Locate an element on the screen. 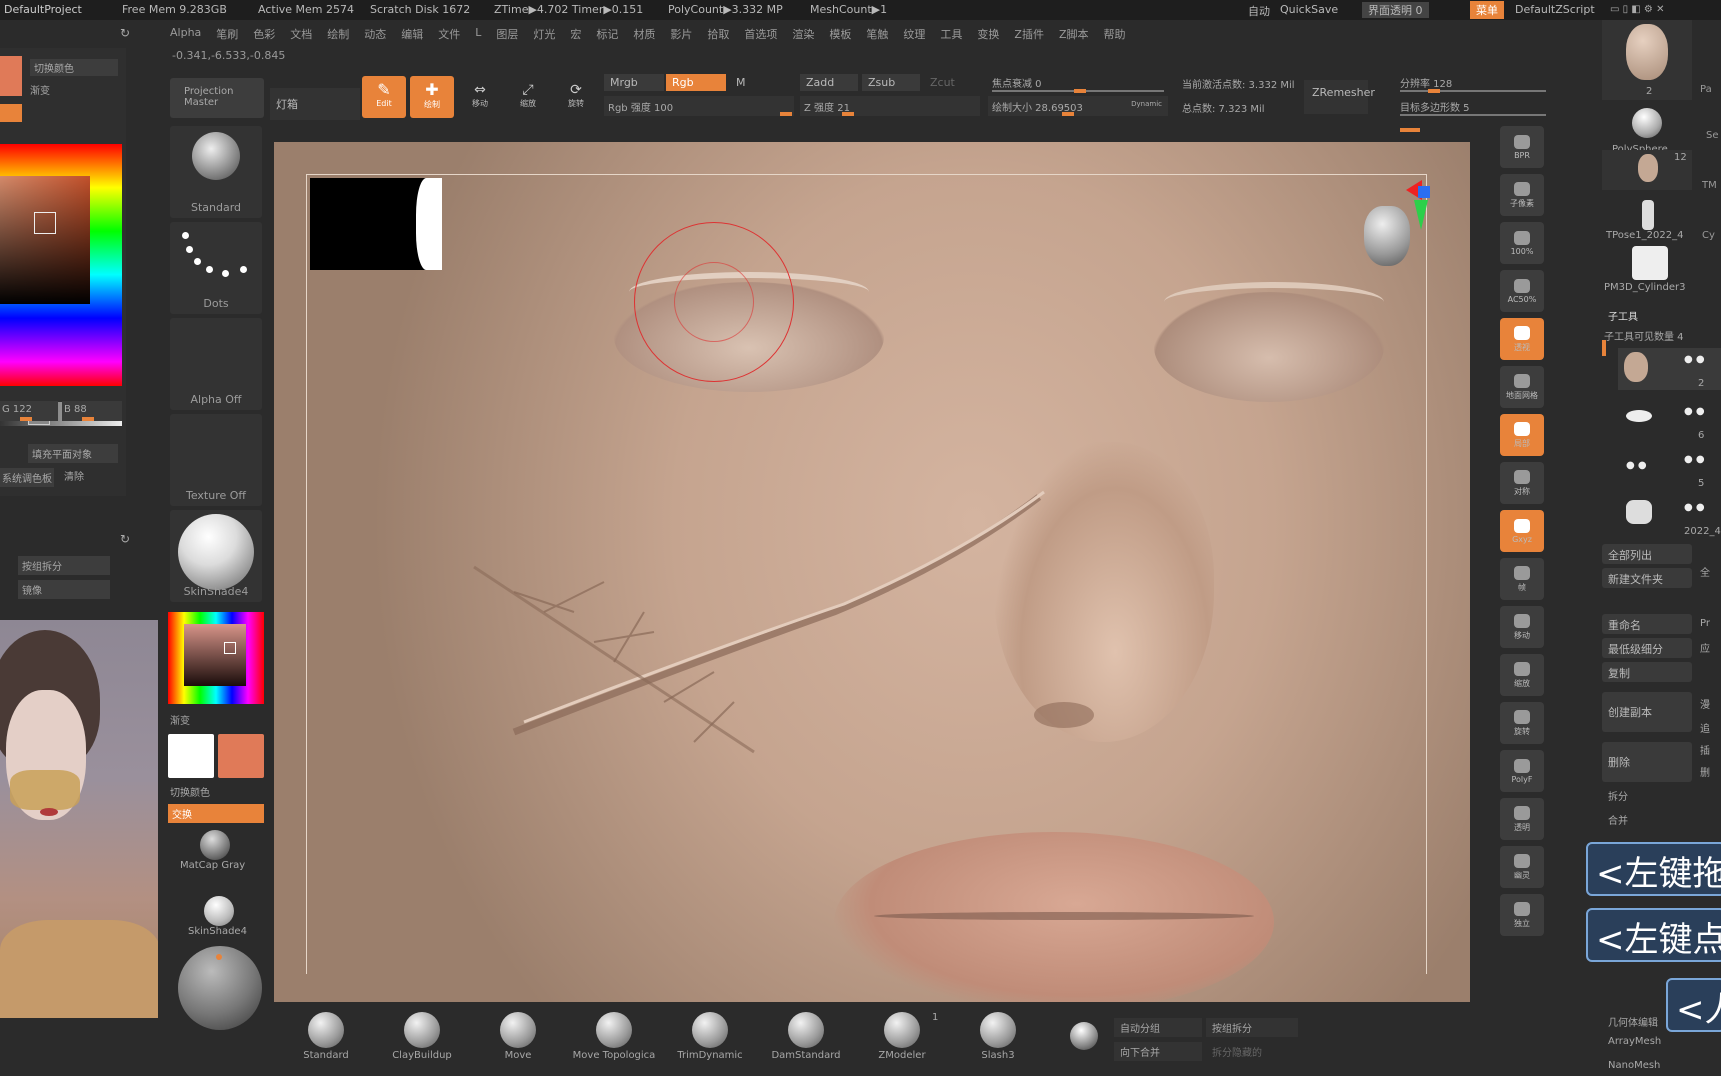 This screenshot has height=1076, width=1721. menu-item: 文档 is located at coordinates (301, 34).